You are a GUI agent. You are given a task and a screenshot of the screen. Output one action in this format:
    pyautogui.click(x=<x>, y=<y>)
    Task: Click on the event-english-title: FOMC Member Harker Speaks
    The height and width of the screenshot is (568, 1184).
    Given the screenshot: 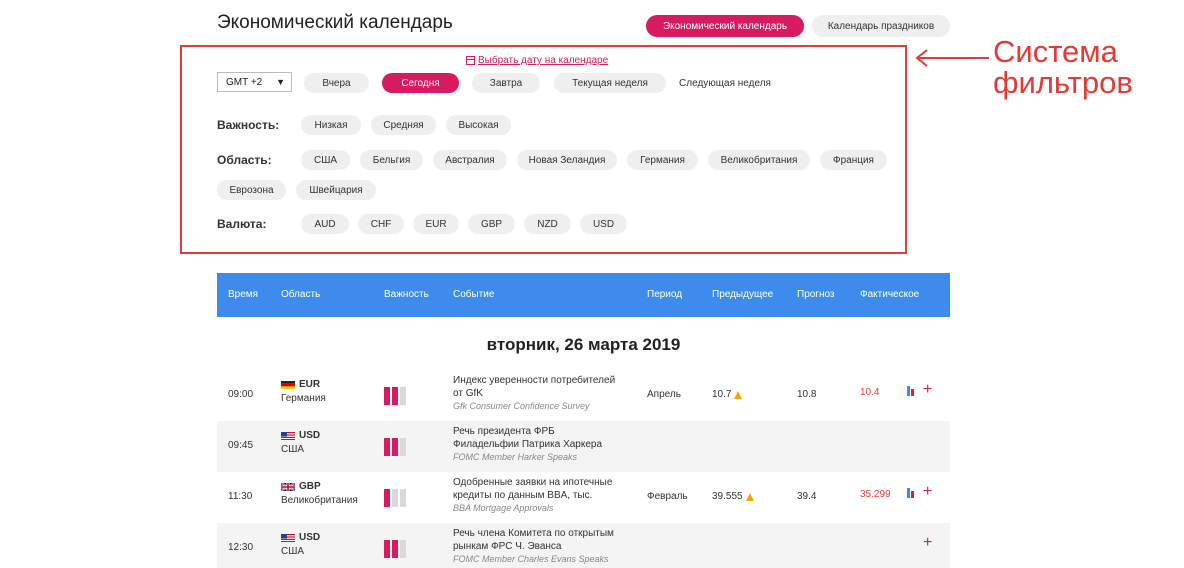 What is the action you would take?
    pyautogui.click(x=515, y=457)
    